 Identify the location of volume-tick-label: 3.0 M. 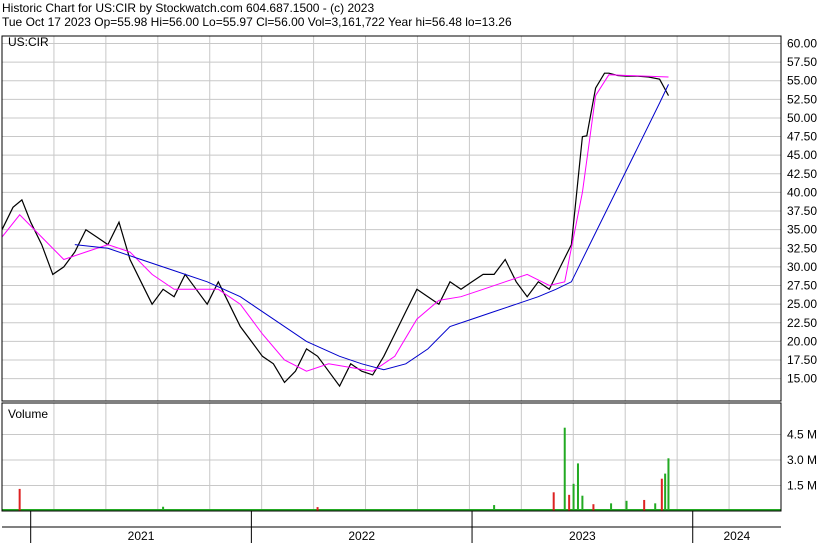
(802, 460).